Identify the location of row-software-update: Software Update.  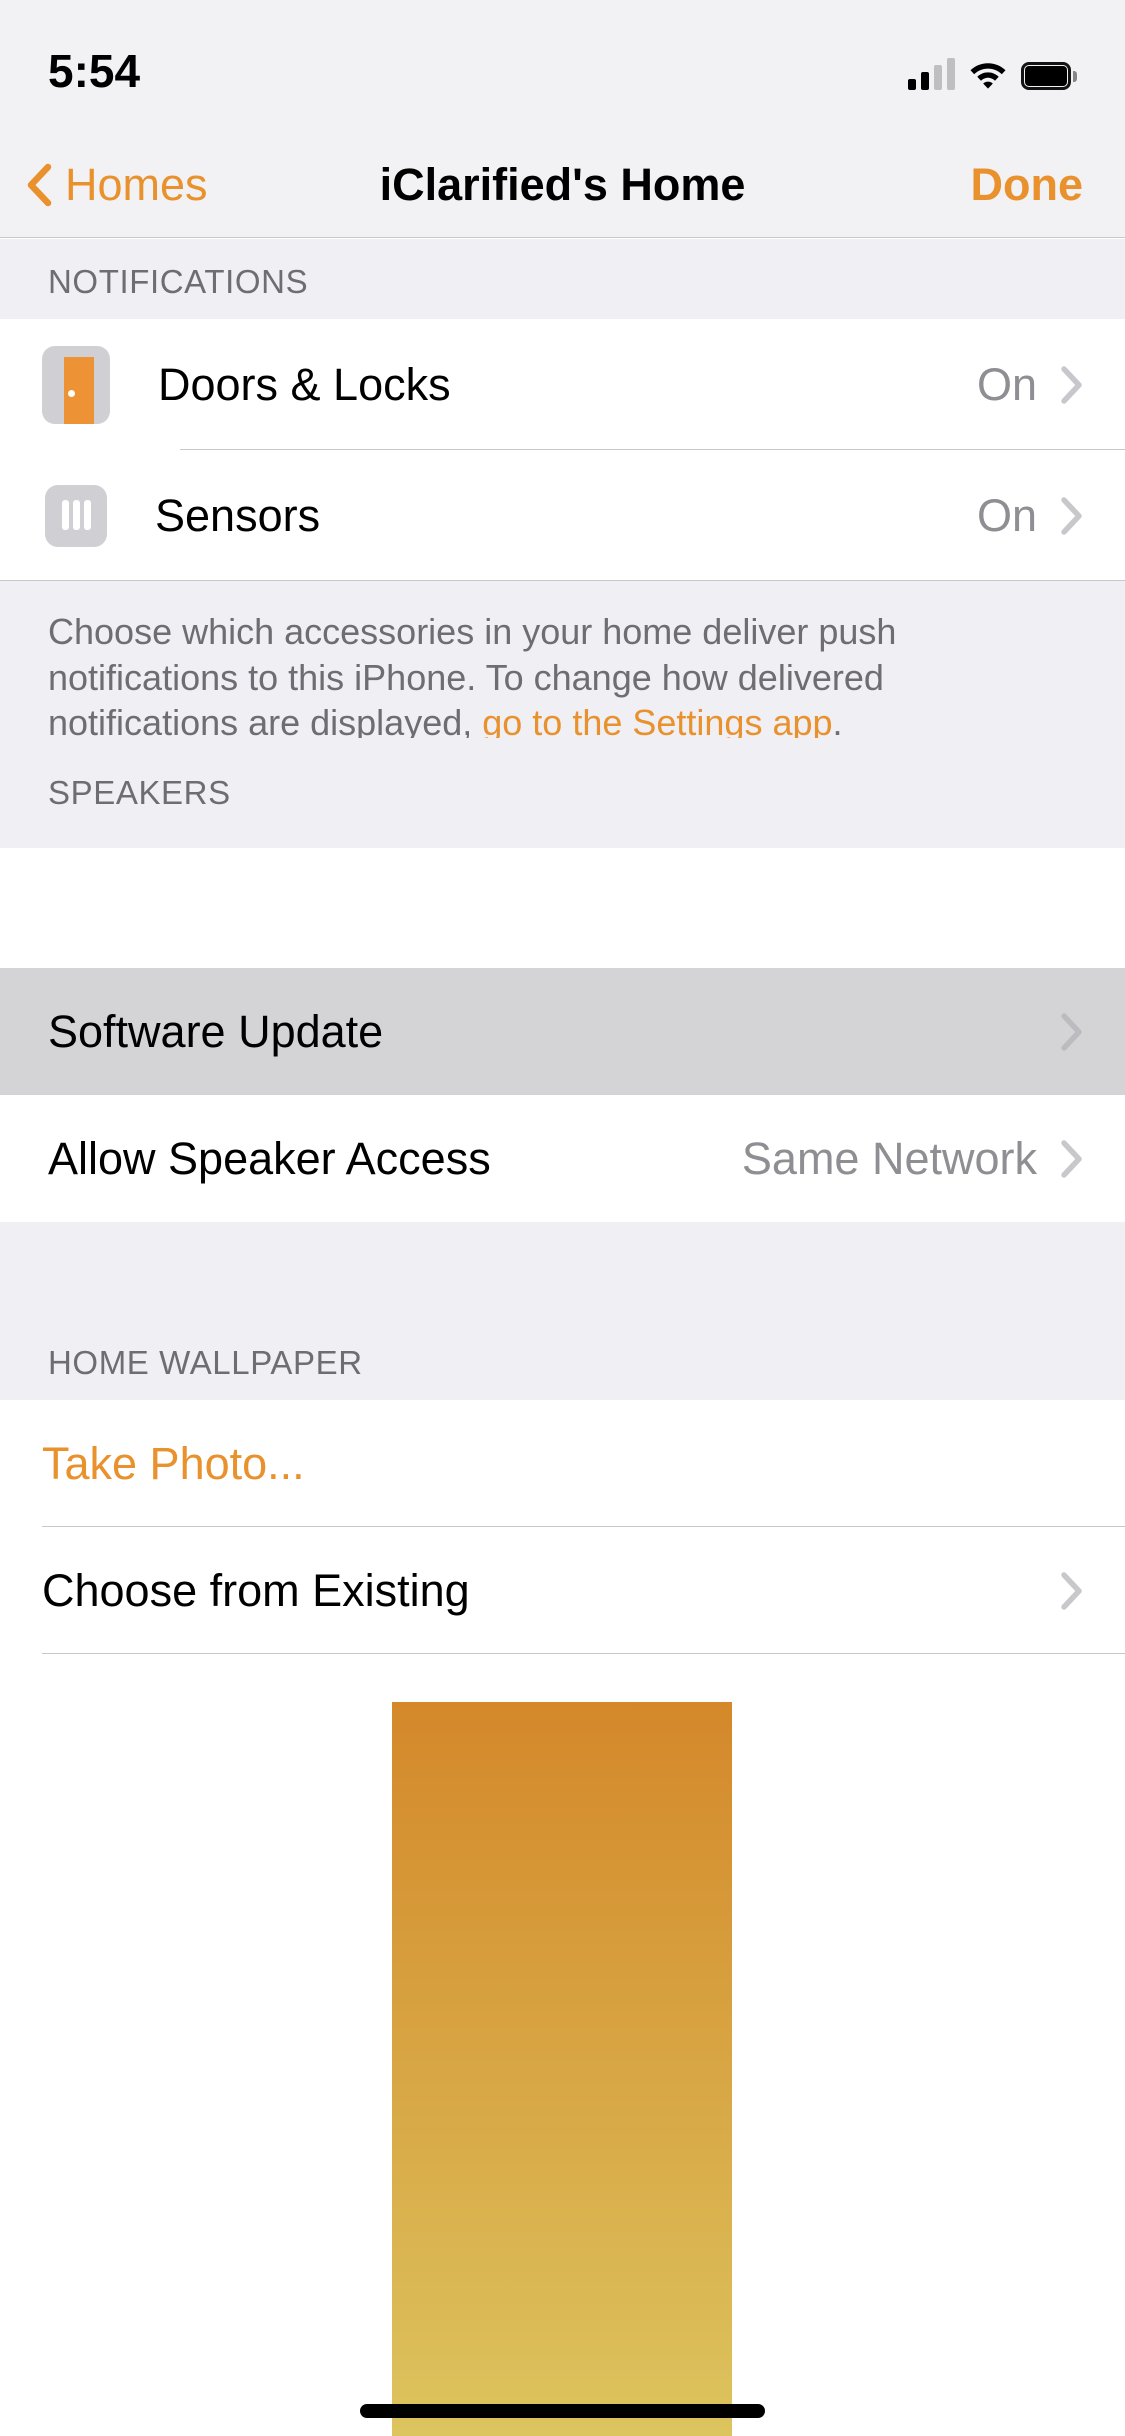
(562, 1031).